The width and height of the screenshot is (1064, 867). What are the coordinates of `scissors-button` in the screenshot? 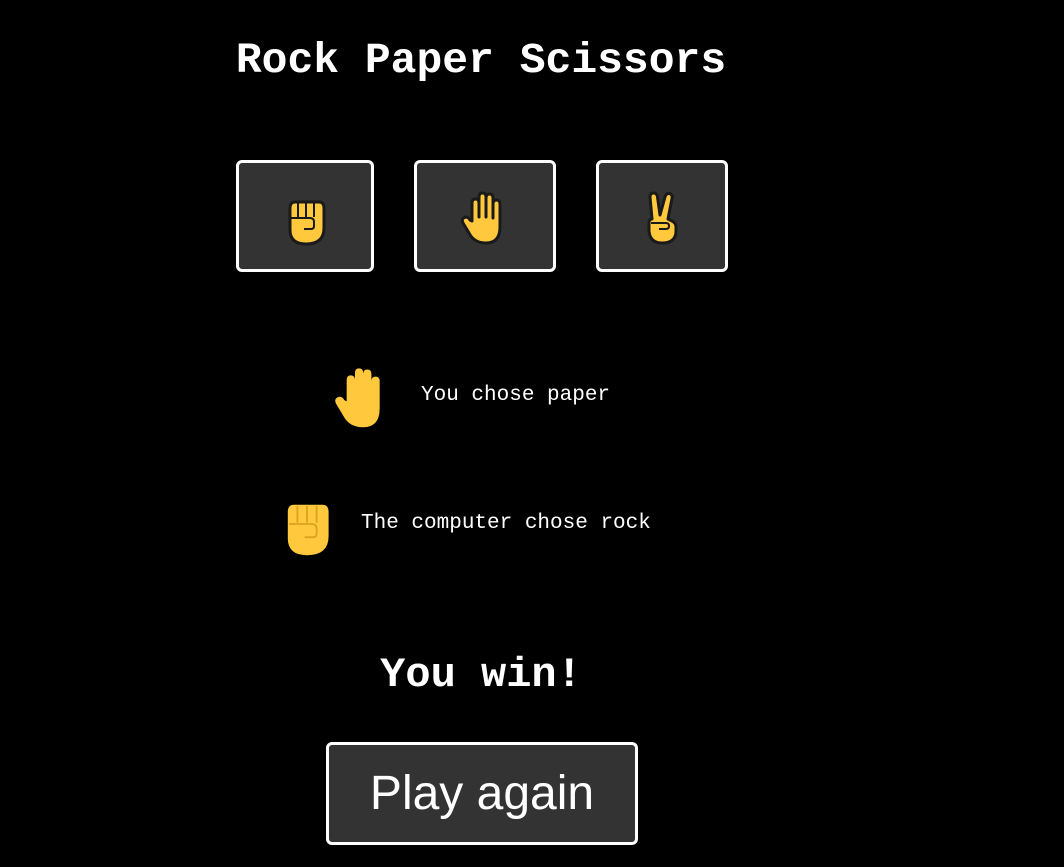 It's located at (662, 216).